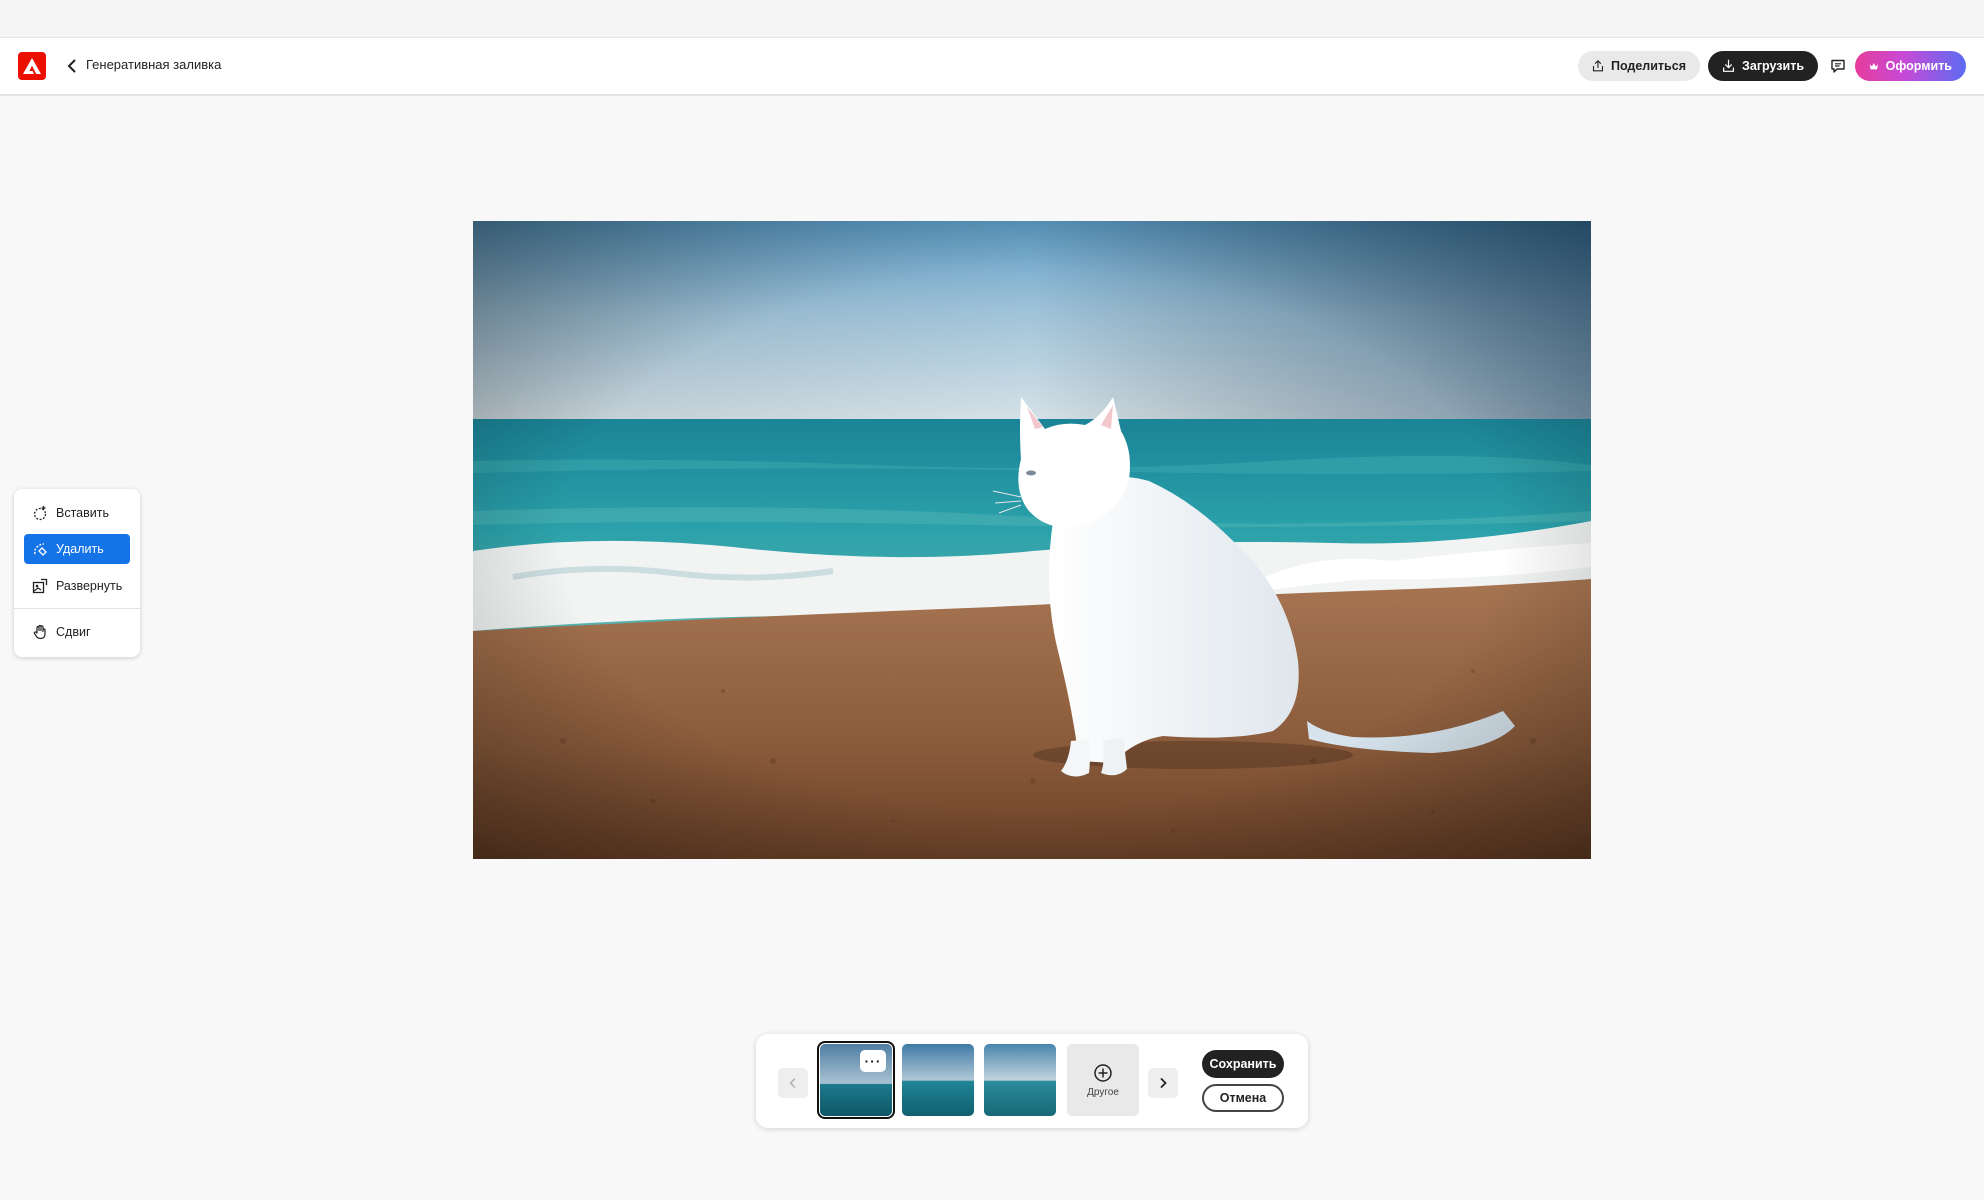  I want to click on insert-icon, so click(40, 513).